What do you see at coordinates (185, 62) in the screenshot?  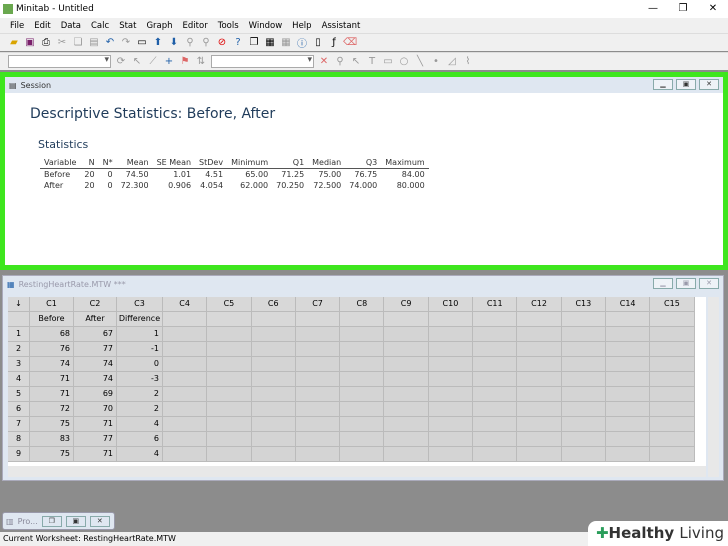 I see `flag-icon: ⚑` at bounding box center [185, 62].